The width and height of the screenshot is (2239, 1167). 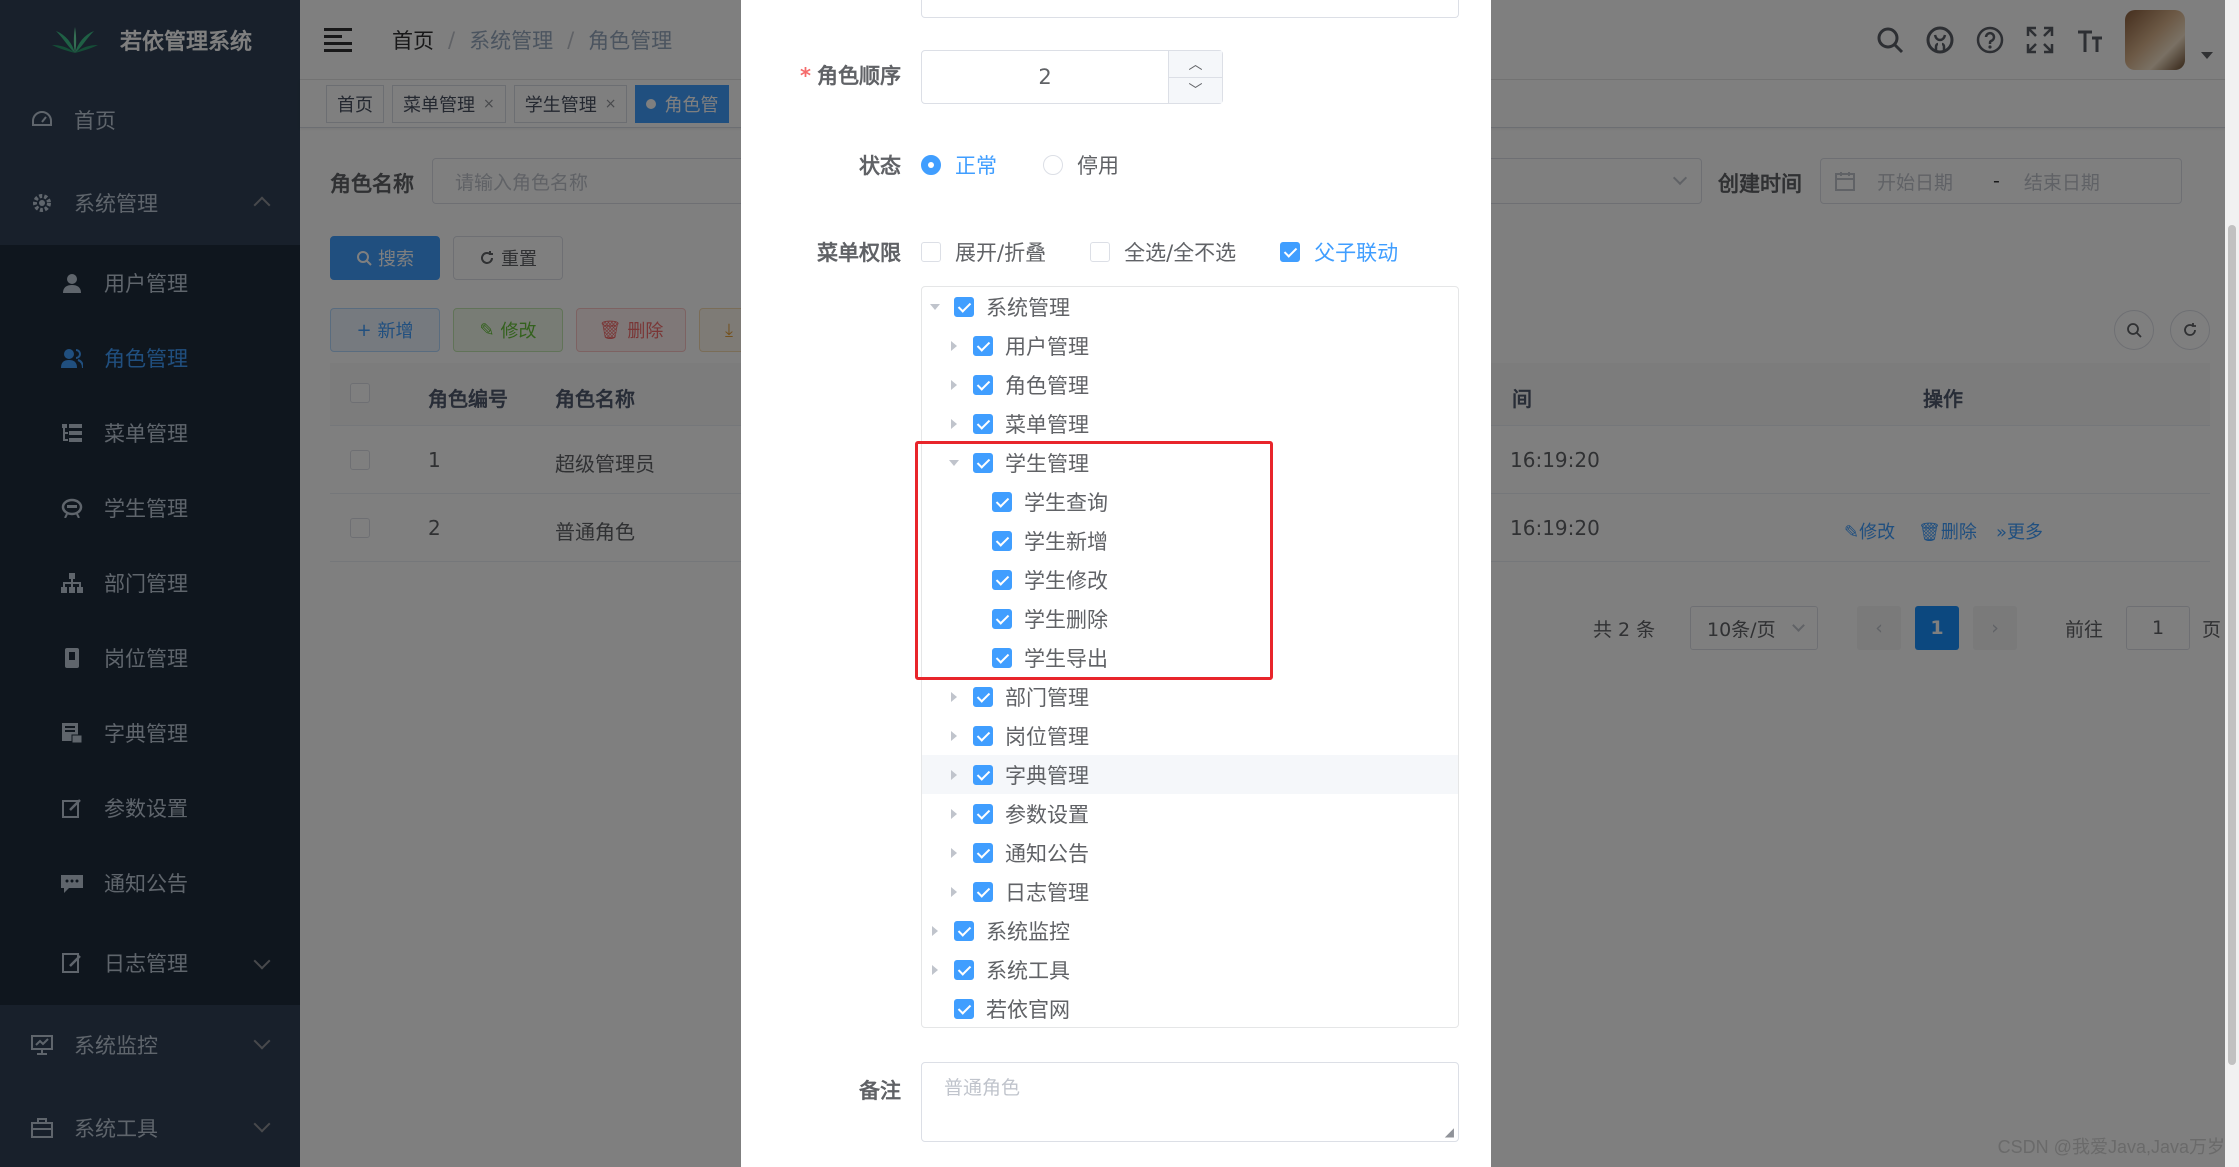 What do you see at coordinates (935, 307) in the screenshot?
I see `caret-down-icon` at bounding box center [935, 307].